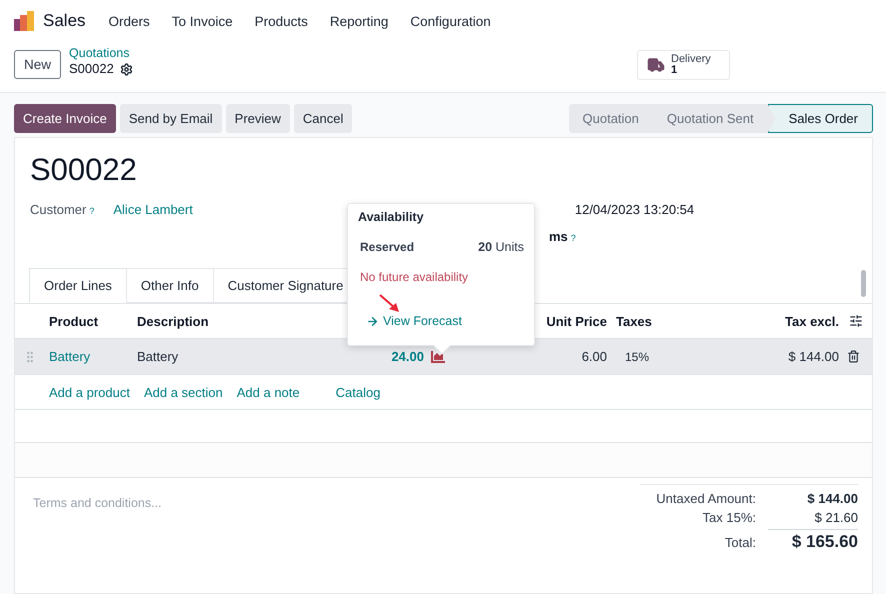 The width and height of the screenshot is (886, 594). I want to click on add-line-link: Add a section, so click(183, 392).